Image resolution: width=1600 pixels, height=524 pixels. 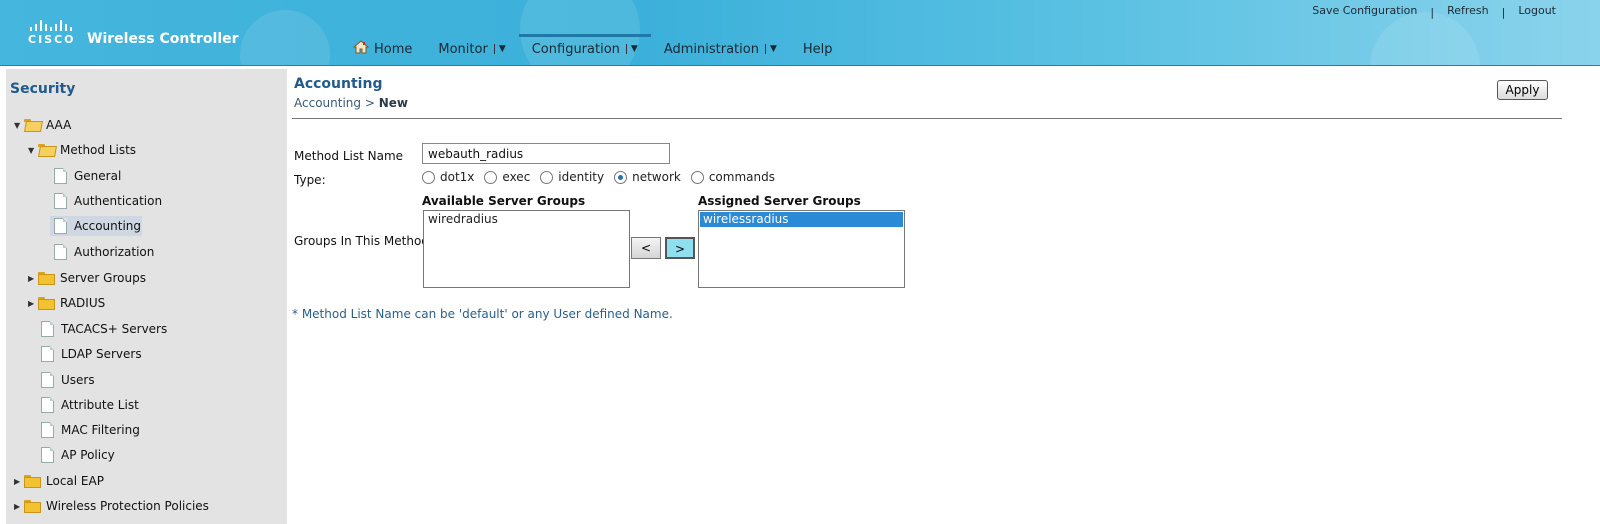 I want to click on type-option-label: identity, so click(x=581, y=177).